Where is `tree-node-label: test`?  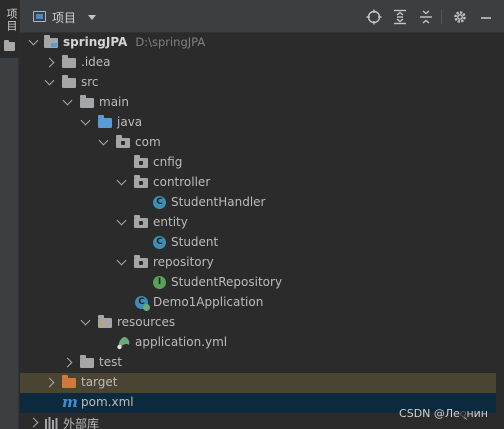
tree-node-label: test is located at coordinates (111, 362).